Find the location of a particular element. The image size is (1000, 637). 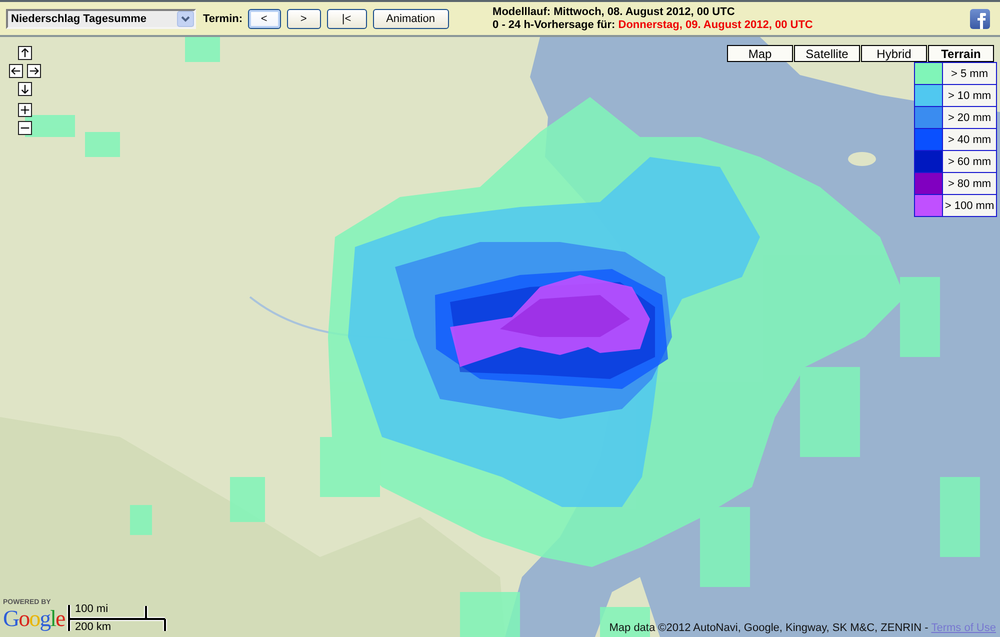

map-type-button: Satellite is located at coordinates (827, 53).